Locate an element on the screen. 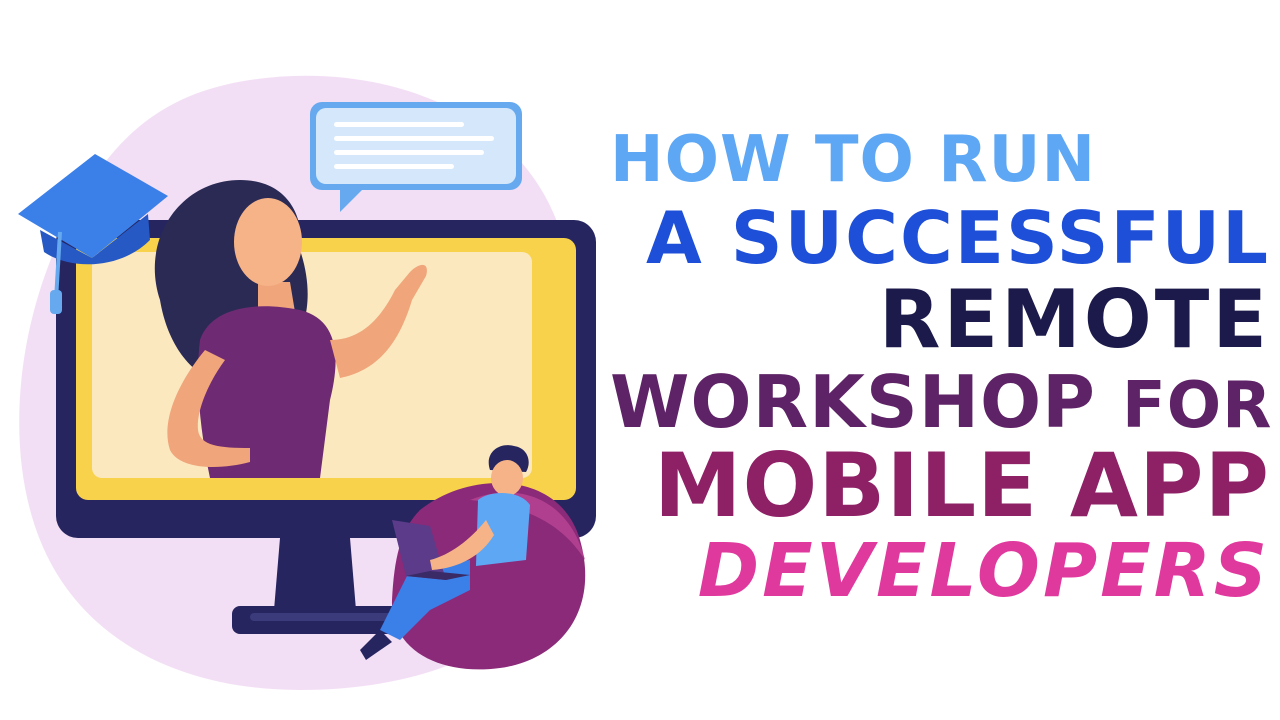  headline-line-4-small: FOR is located at coordinates (1197, 406).